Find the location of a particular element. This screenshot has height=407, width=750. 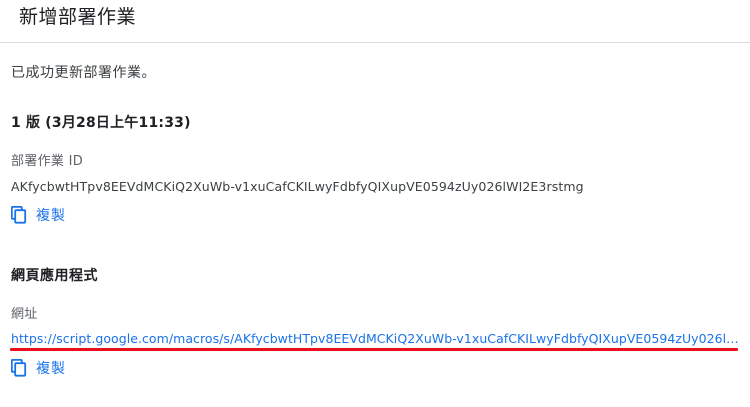

copy-deployment-id-label: 複製 is located at coordinates (51, 216).